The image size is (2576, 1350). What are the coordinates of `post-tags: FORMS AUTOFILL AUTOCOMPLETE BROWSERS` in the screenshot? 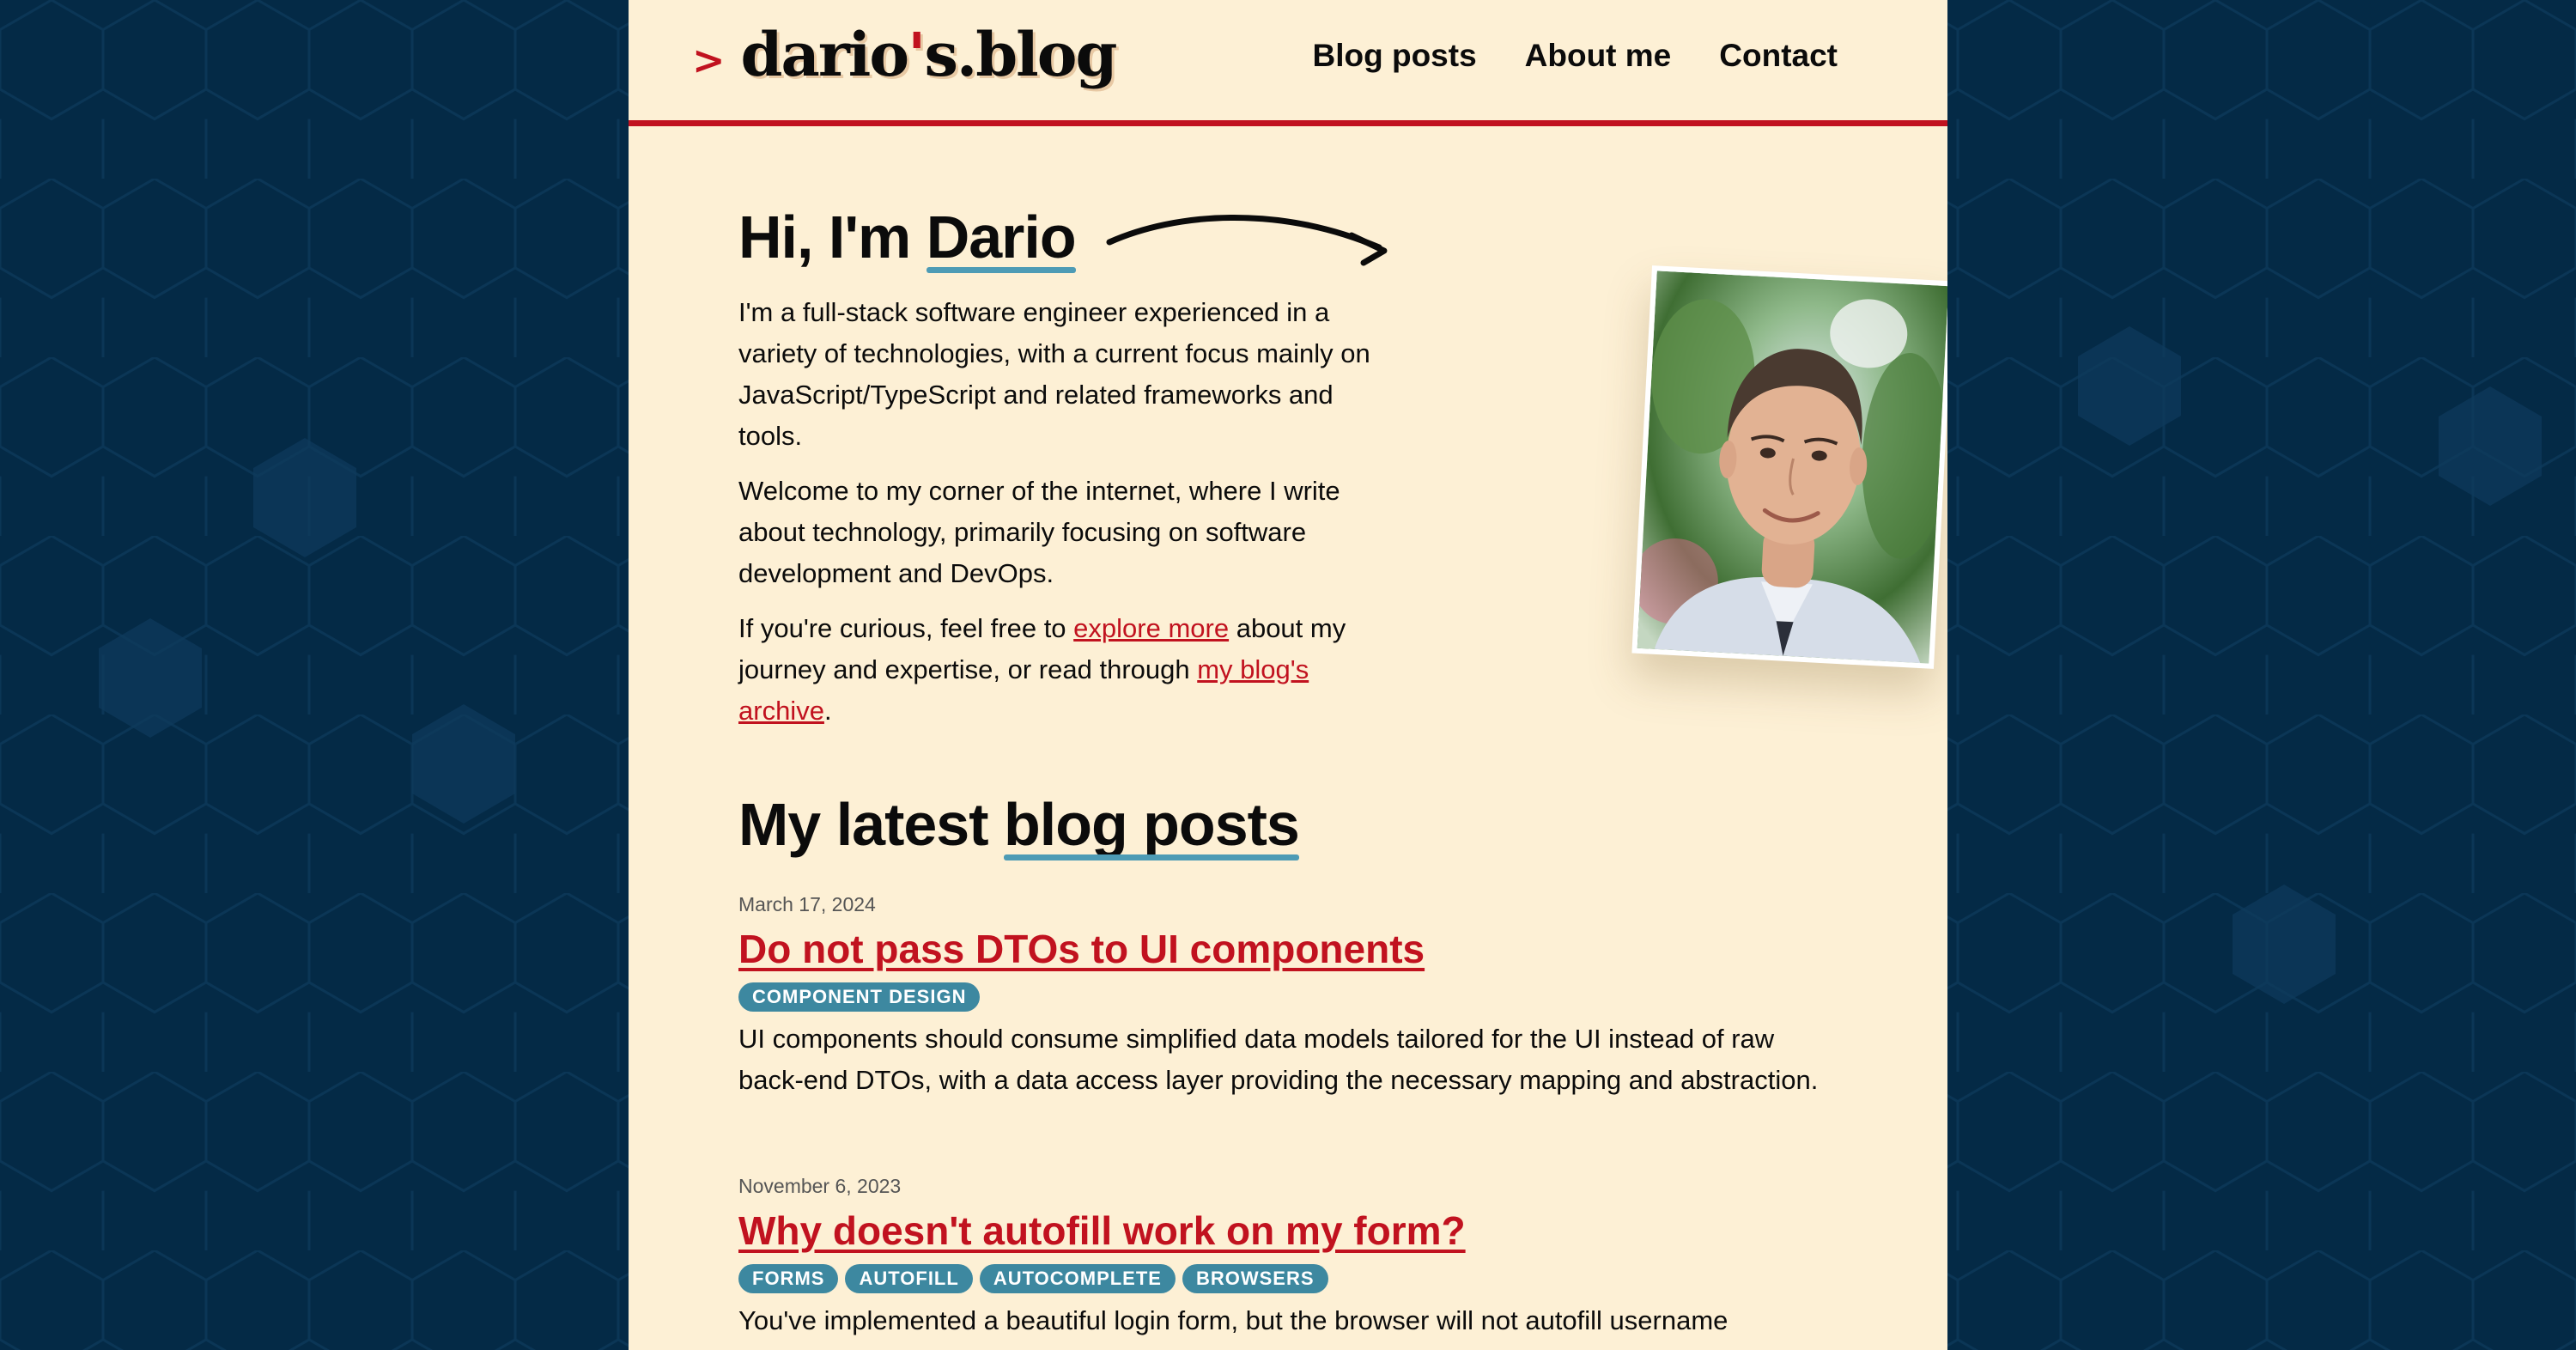 It's located at (1292, 1278).